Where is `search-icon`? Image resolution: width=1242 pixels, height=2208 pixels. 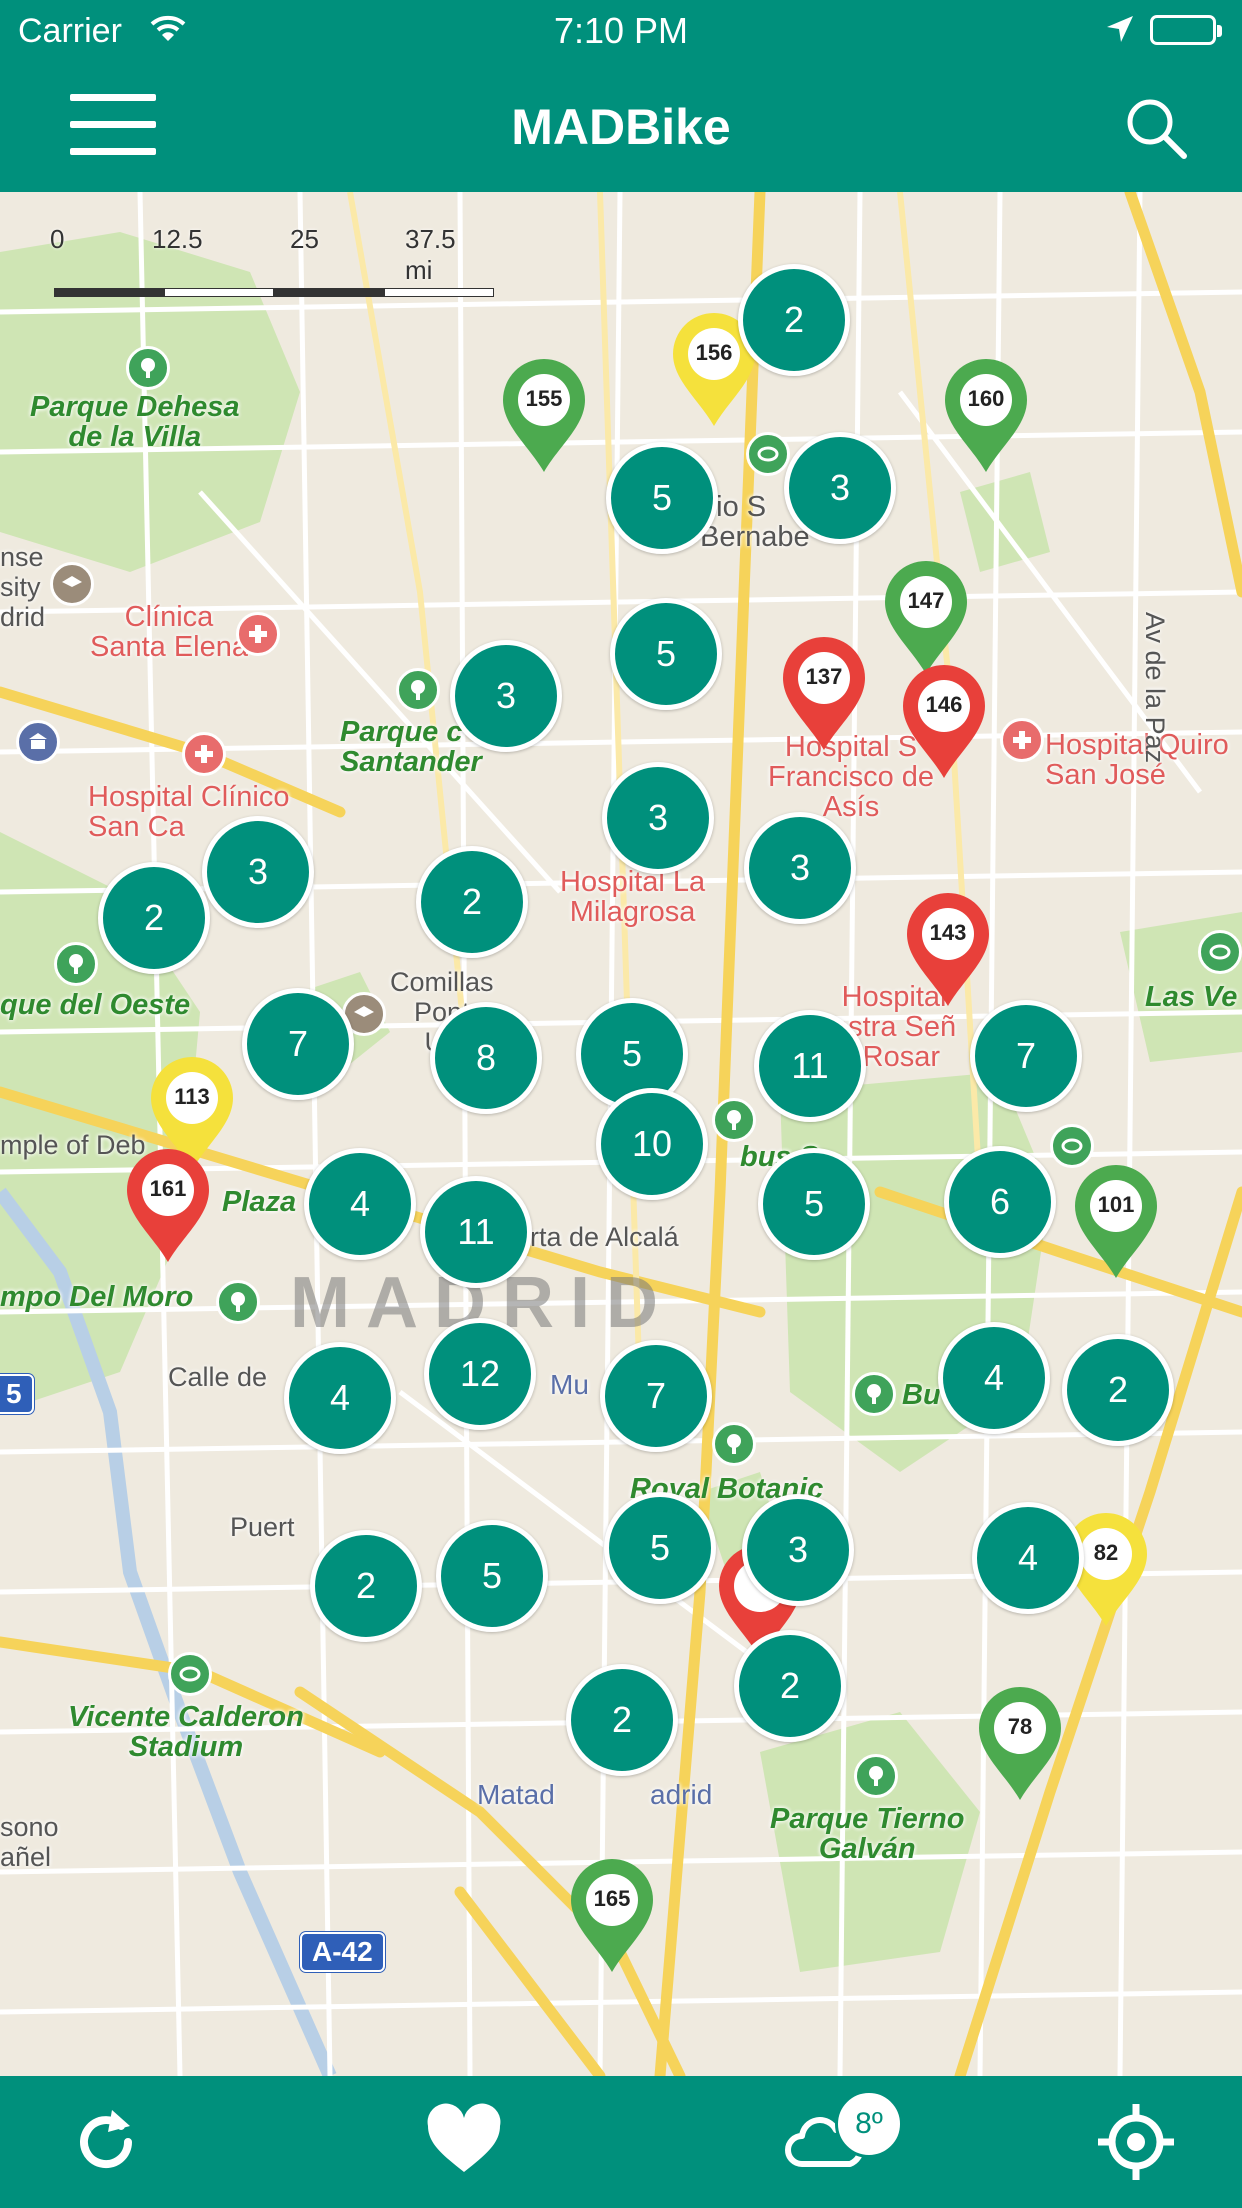
search-icon is located at coordinates (1156, 128).